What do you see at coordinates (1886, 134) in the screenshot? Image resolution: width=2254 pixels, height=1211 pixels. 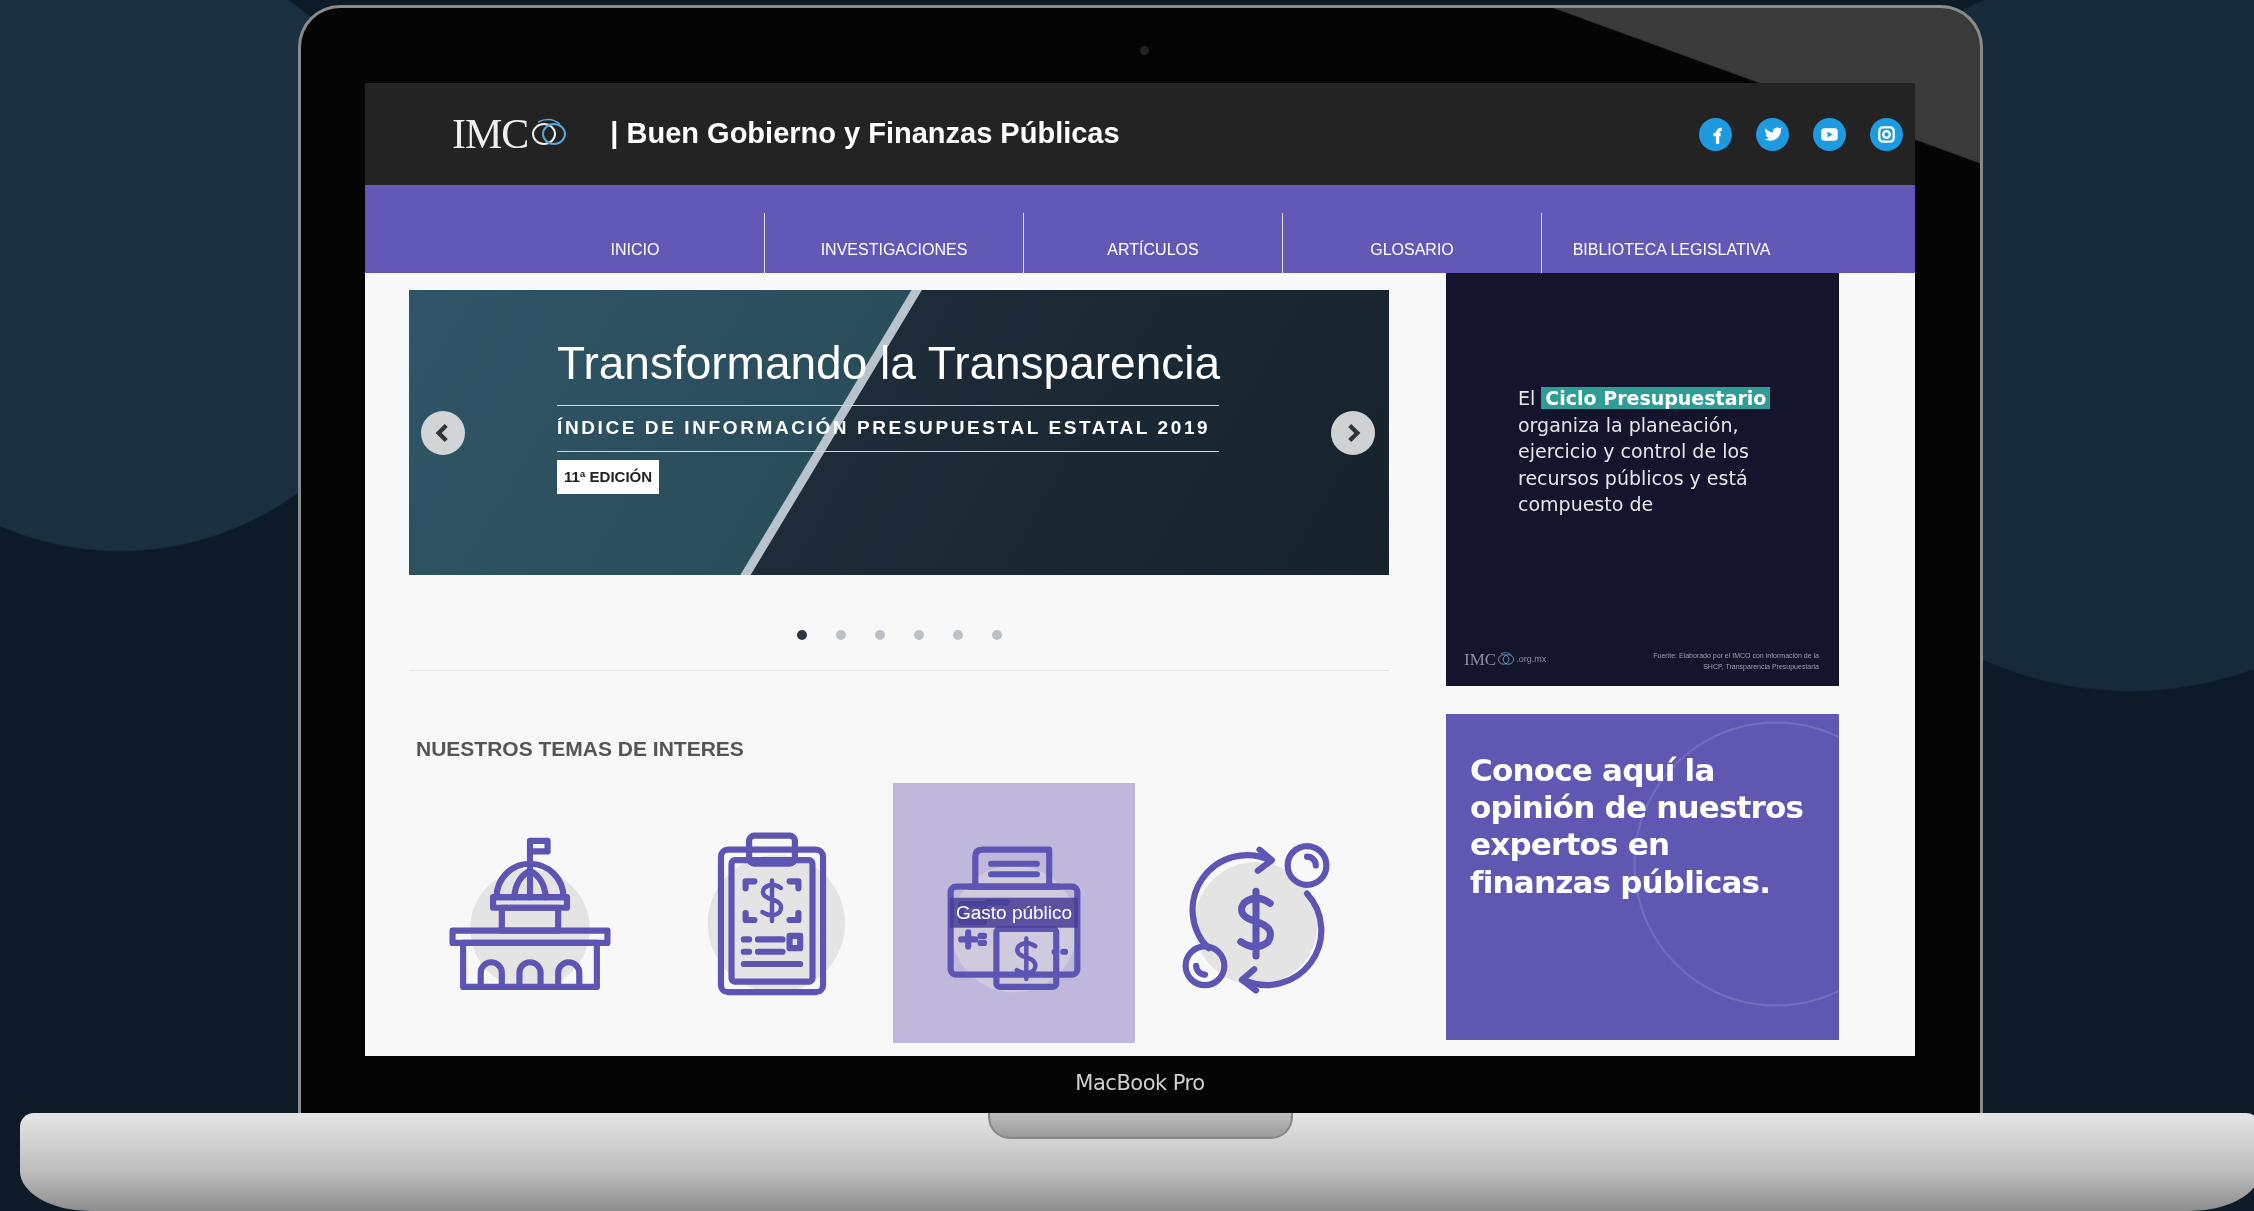 I see `instagram-icon` at bounding box center [1886, 134].